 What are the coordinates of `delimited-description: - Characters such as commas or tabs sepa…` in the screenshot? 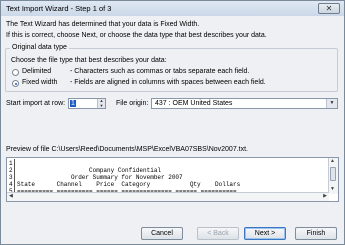 It's located at (160, 71).